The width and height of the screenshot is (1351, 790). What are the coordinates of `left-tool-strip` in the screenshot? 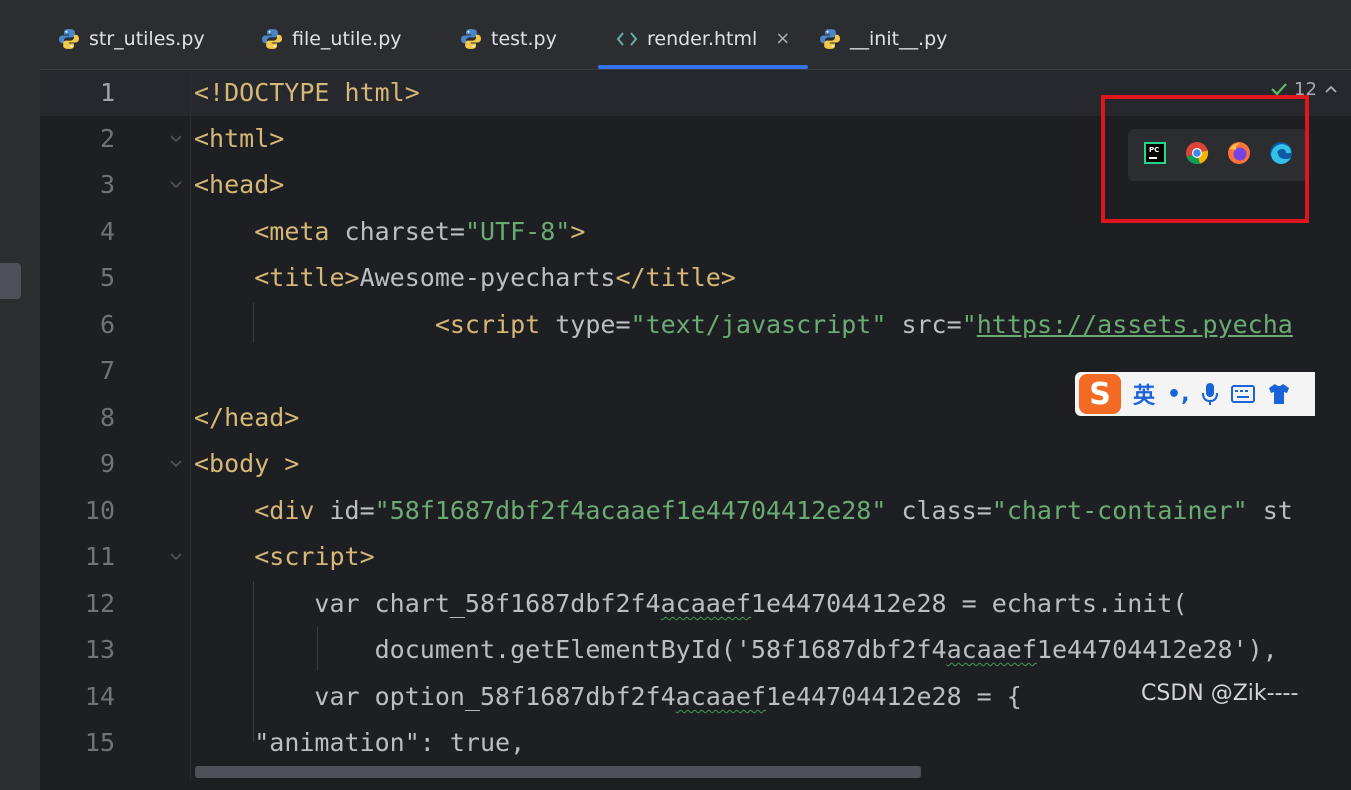 It's located at (20, 399).